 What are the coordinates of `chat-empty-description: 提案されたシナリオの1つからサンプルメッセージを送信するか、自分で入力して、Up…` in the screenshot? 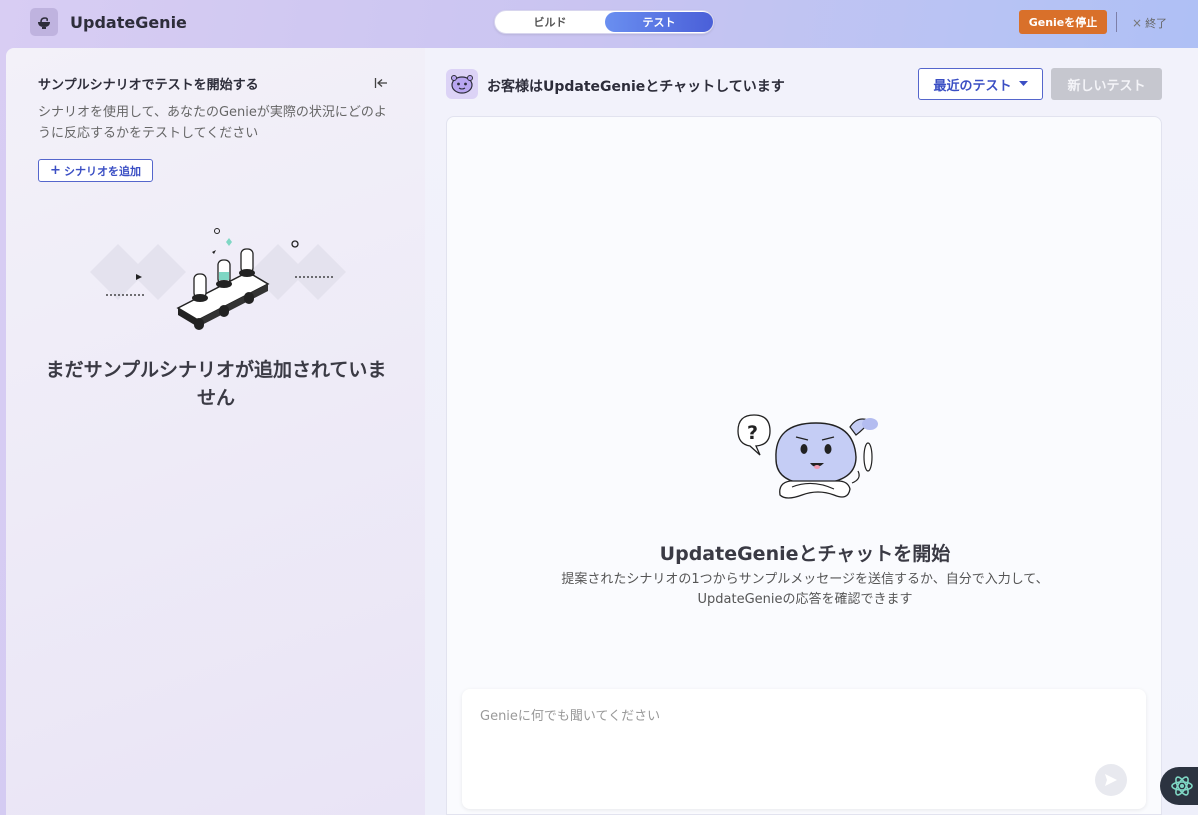 It's located at (805, 589).